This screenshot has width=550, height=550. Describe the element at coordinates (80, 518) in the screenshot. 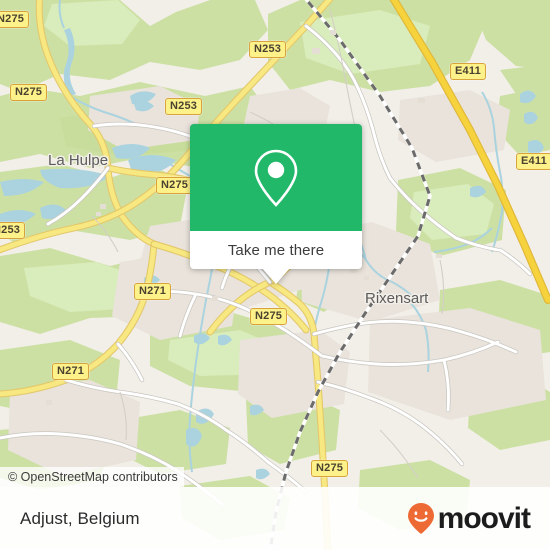

I see `page-title: Adjust, Belgium` at that location.